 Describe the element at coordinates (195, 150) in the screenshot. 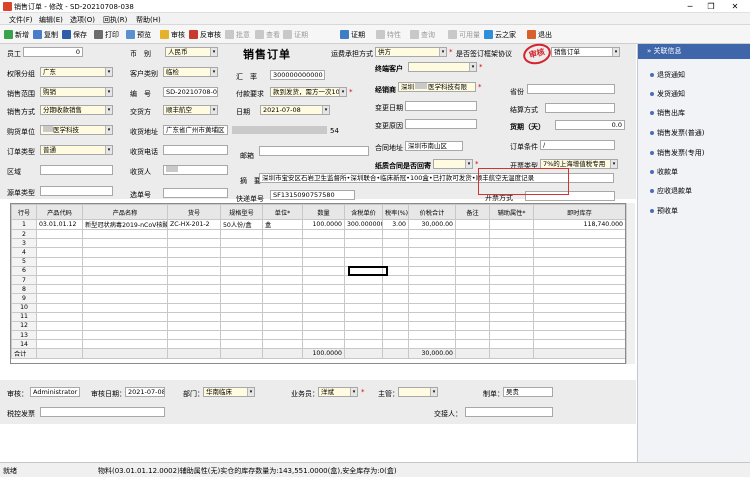

I see `recv-phone-field` at that location.